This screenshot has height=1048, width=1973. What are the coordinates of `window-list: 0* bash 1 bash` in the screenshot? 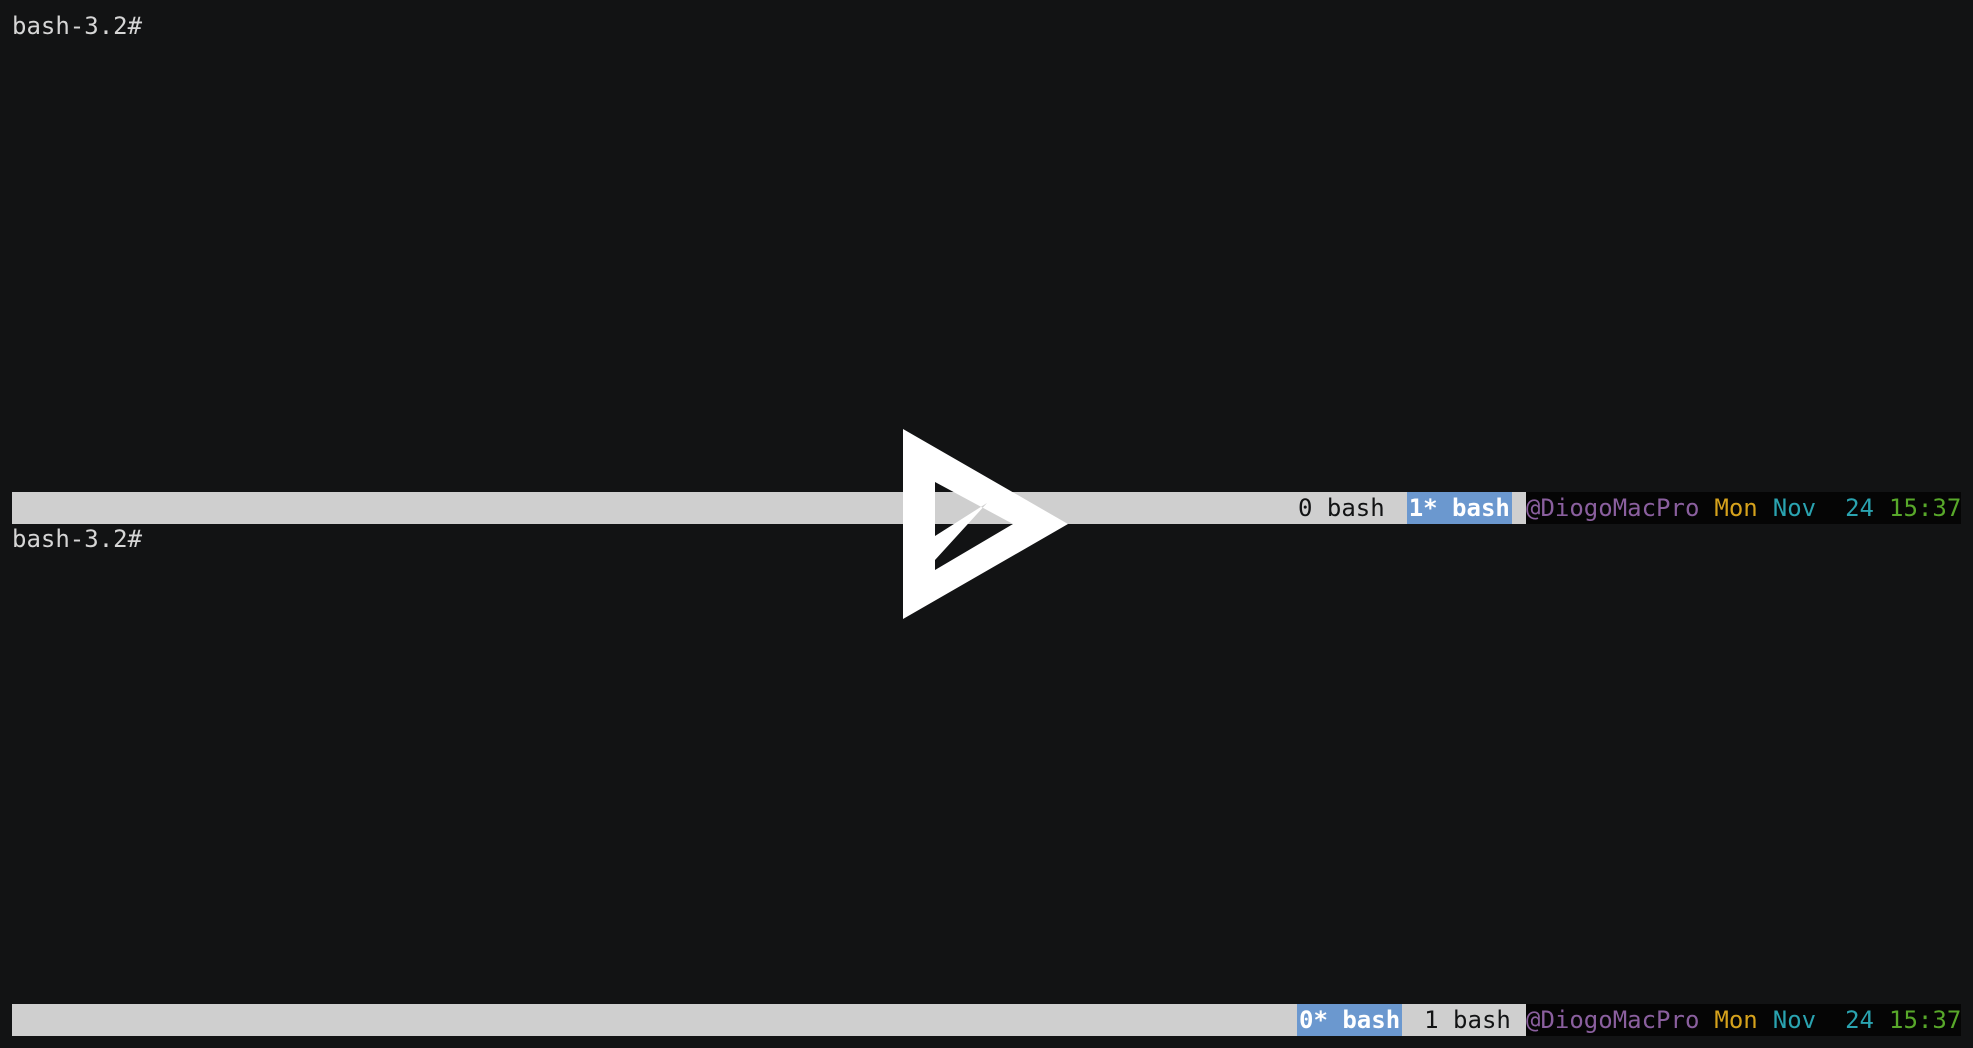 It's located at (1407, 1020).